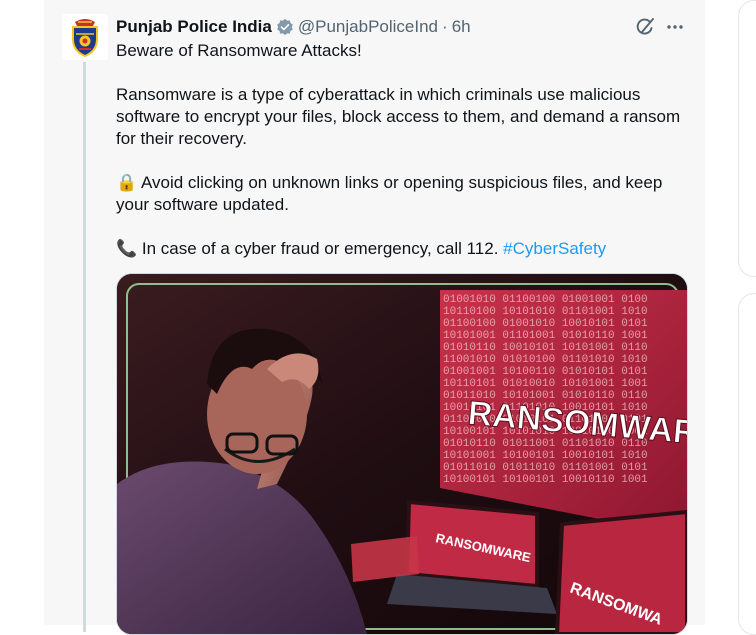 The width and height of the screenshot is (756, 635). Describe the element at coordinates (239, 50) in the screenshot. I see `tweet-title-line: Beware of Ransomware Attacks!` at that location.